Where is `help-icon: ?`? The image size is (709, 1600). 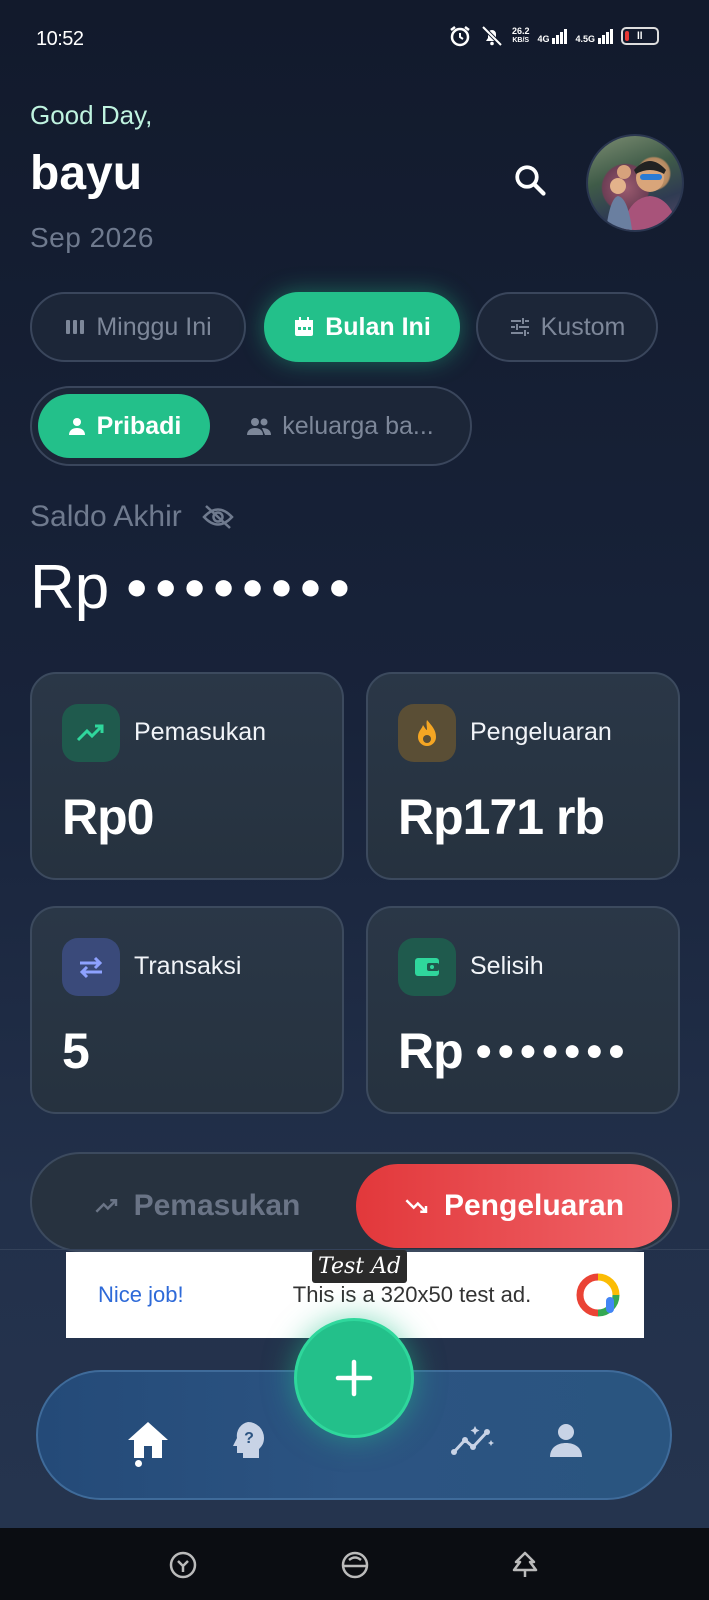 help-icon: ? is located at coordinates (248, 1440).